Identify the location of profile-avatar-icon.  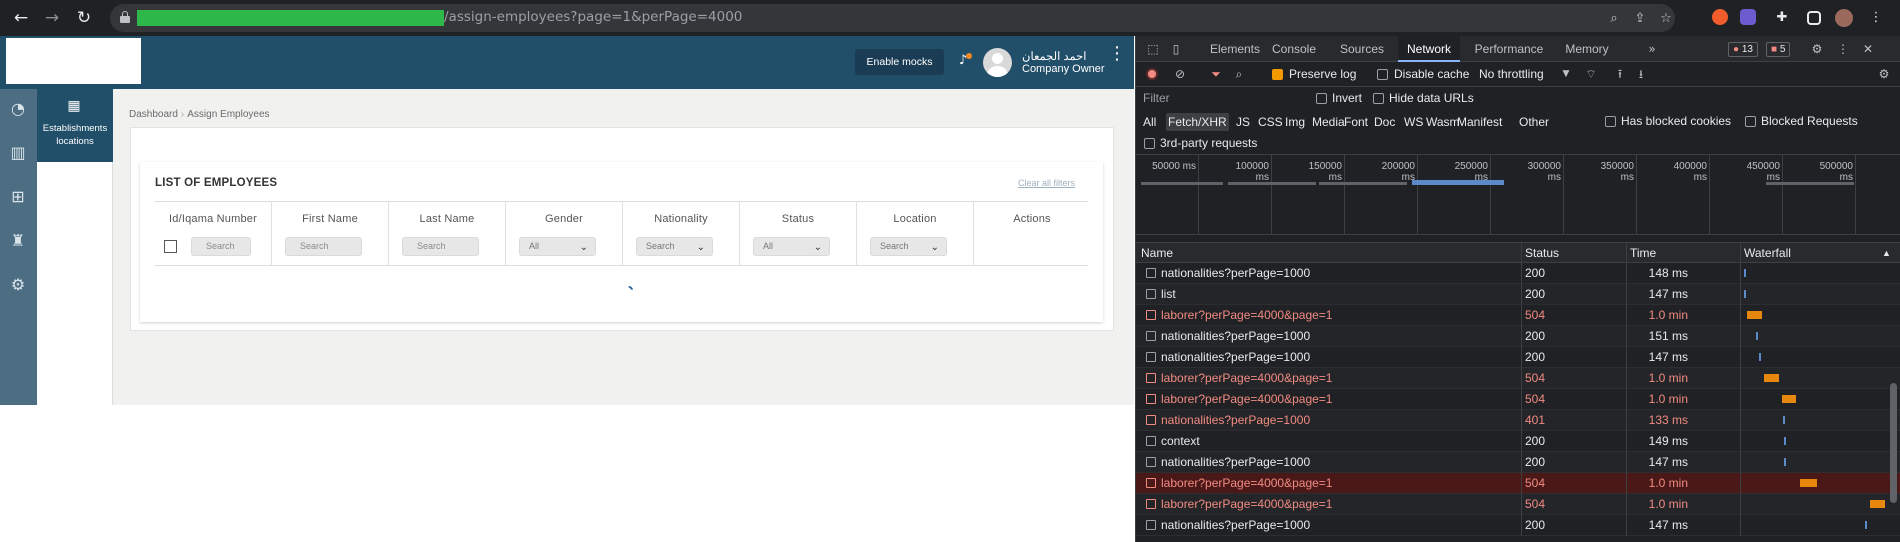
(1844, 18).